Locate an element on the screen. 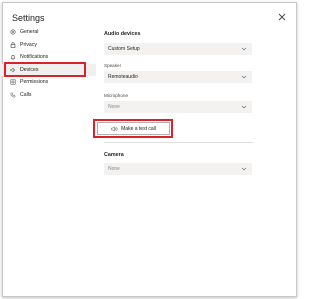  sidebar-item-label: Permissions is located at coordinates (34, 82).